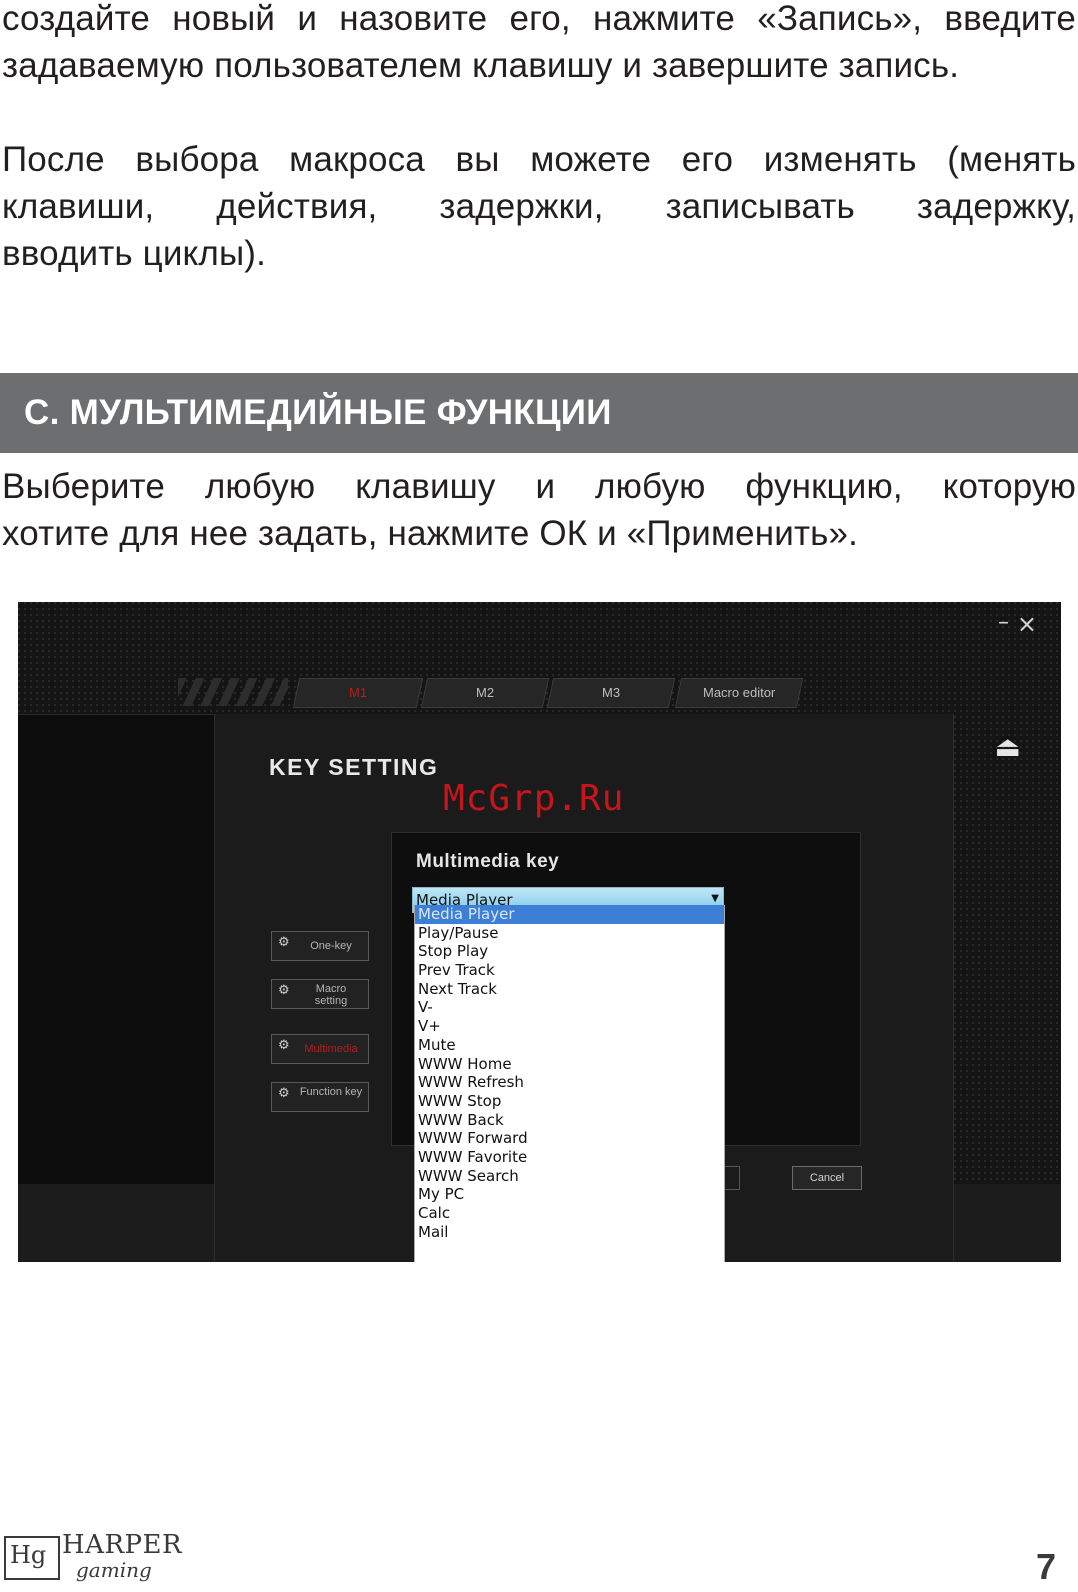 This screenshot has width=1078, height=1592. Describe the element at coordinates (569, 989) in the screenshot. I see `dropdown-option: Next Track` at that location.